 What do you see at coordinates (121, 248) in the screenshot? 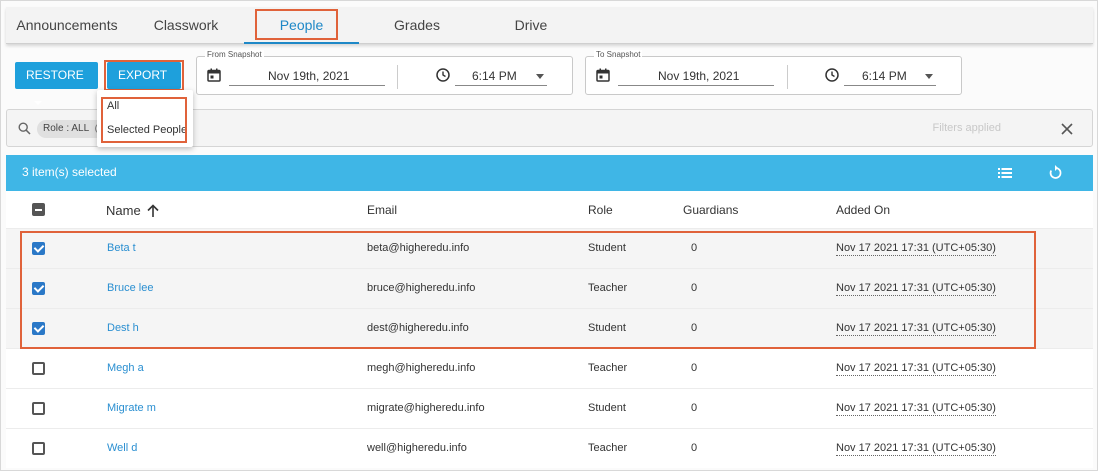
I see `person-name-link: Beta t` at bounding box center [121, 248].